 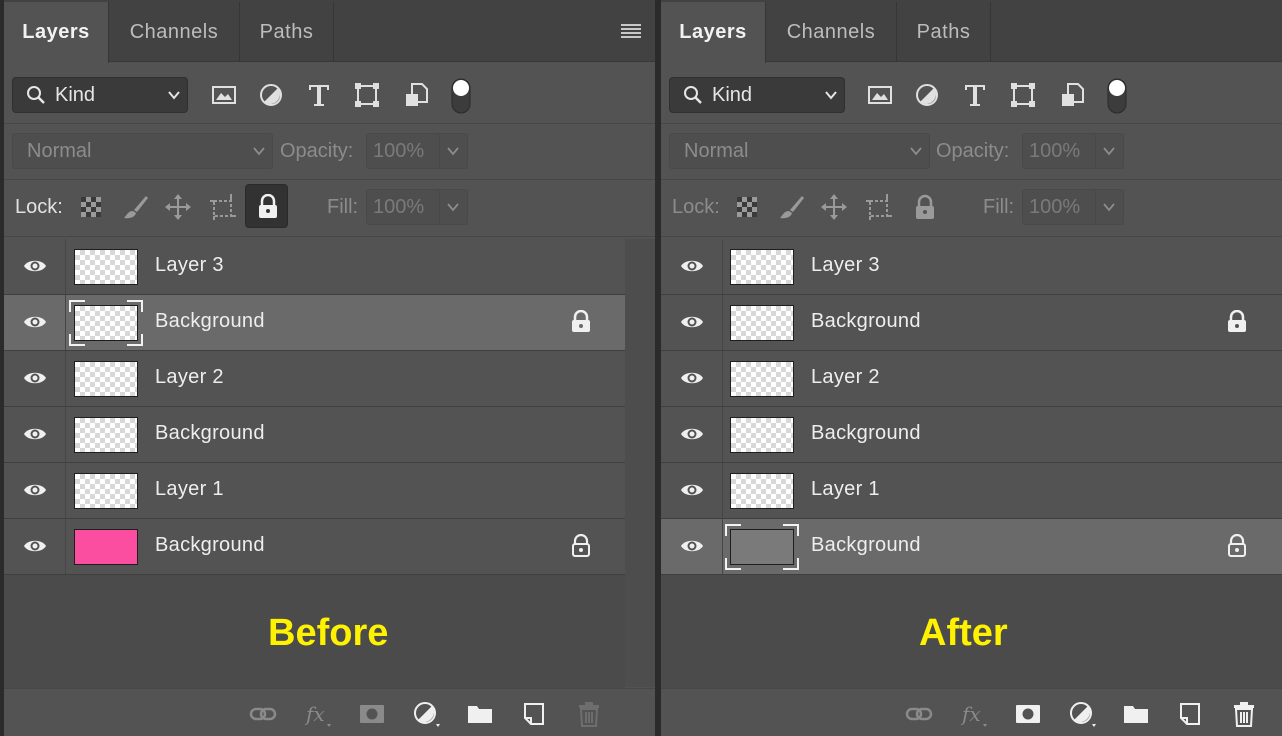 I want to click on lock-all-button, so click(x=266, y=206).